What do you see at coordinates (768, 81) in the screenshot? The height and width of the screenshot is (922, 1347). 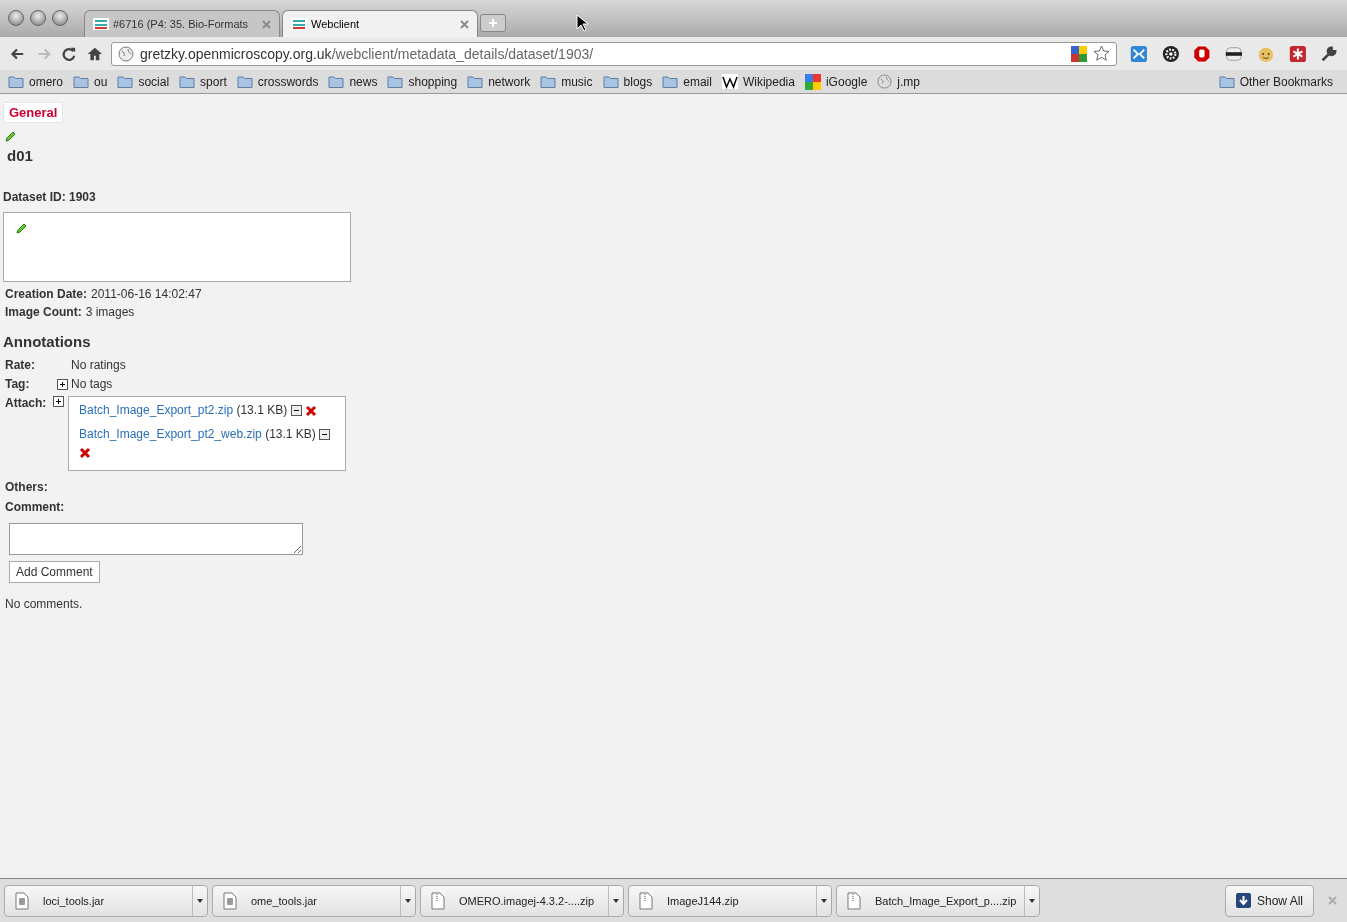 I see `bookmark-label: Wikipedia` at bounding box center [768, 81].